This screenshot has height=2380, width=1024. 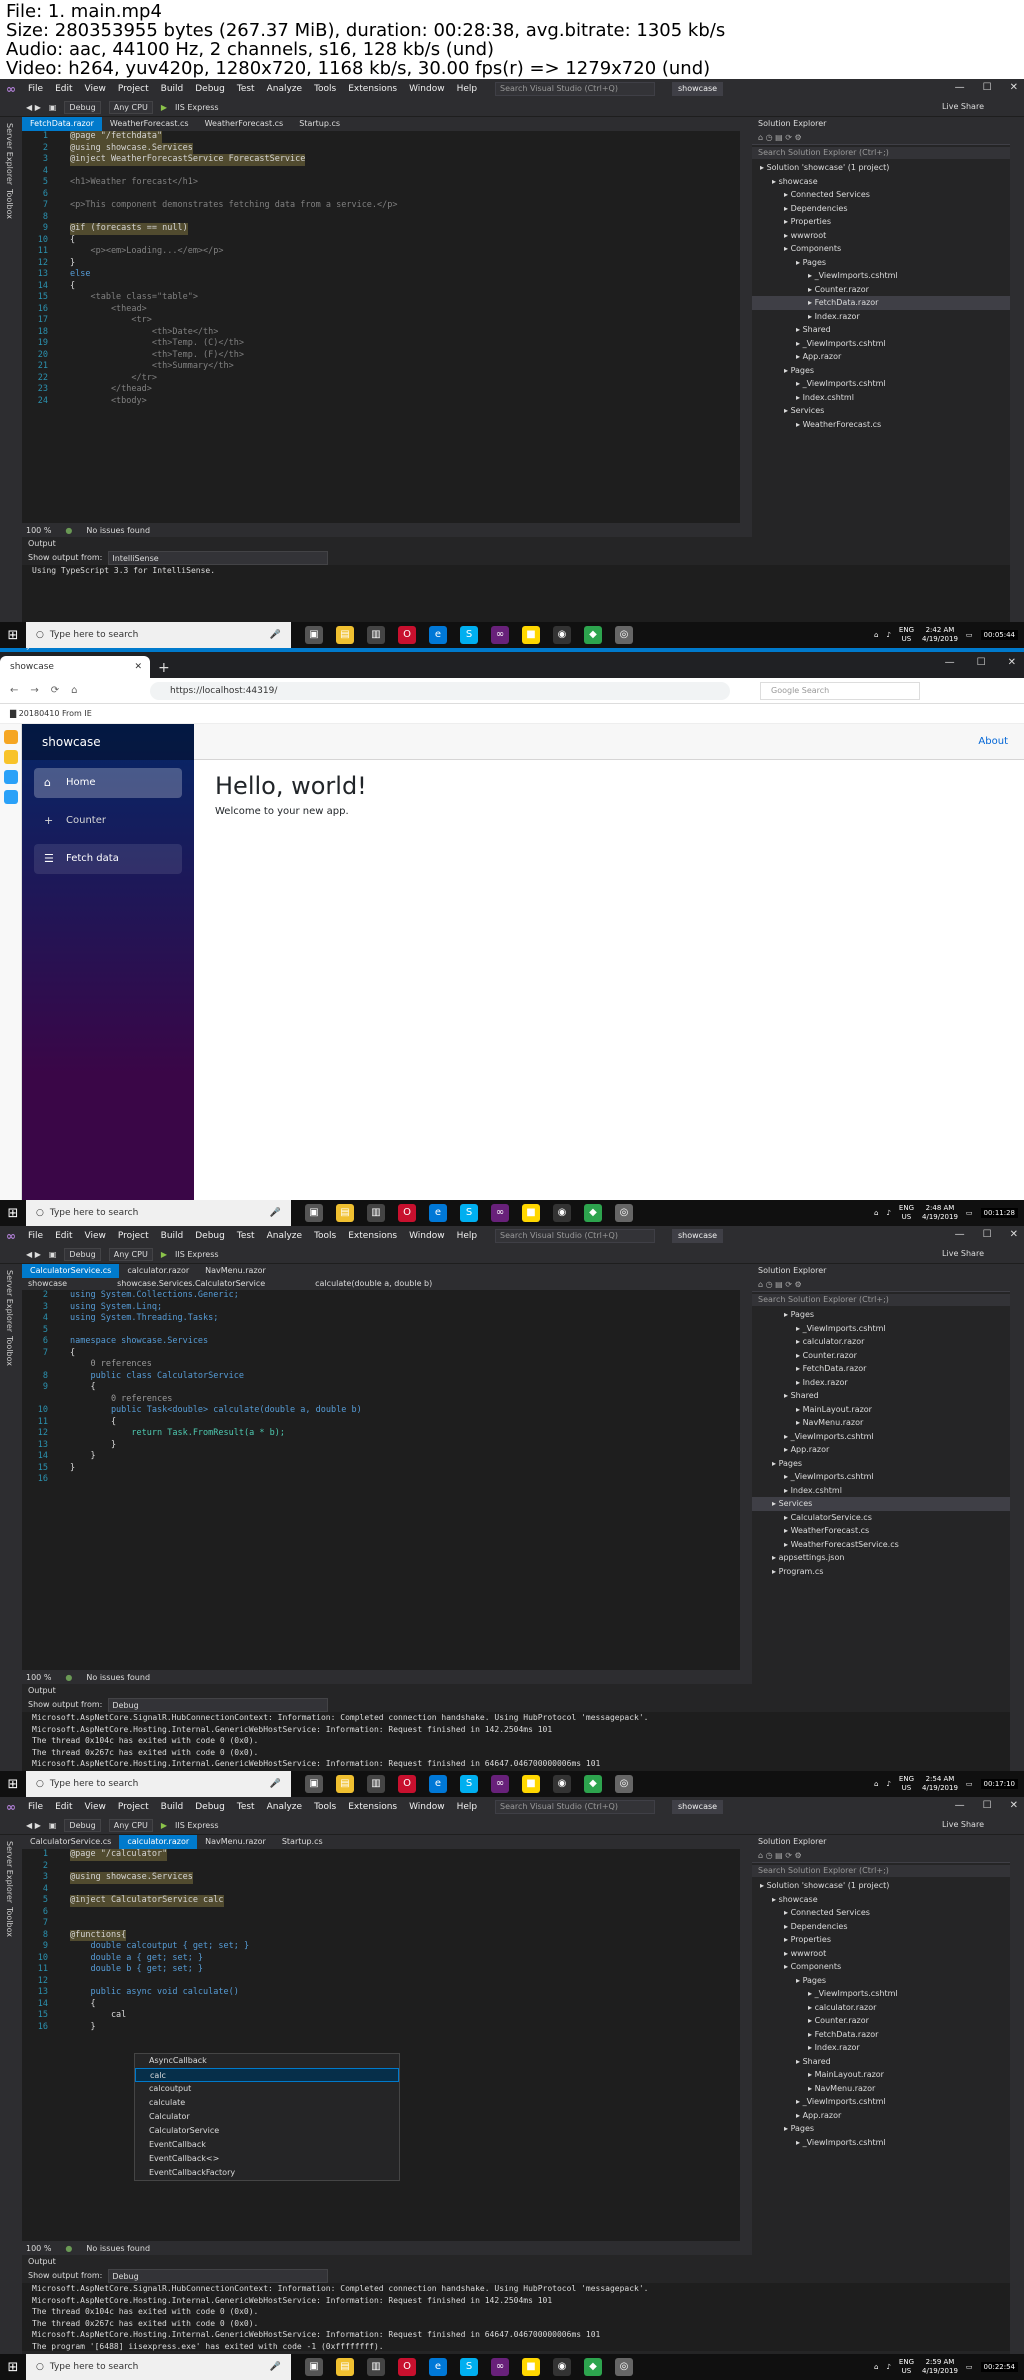 I want to click on tree-item: ▸ Components, so click(x=881, y=1967).